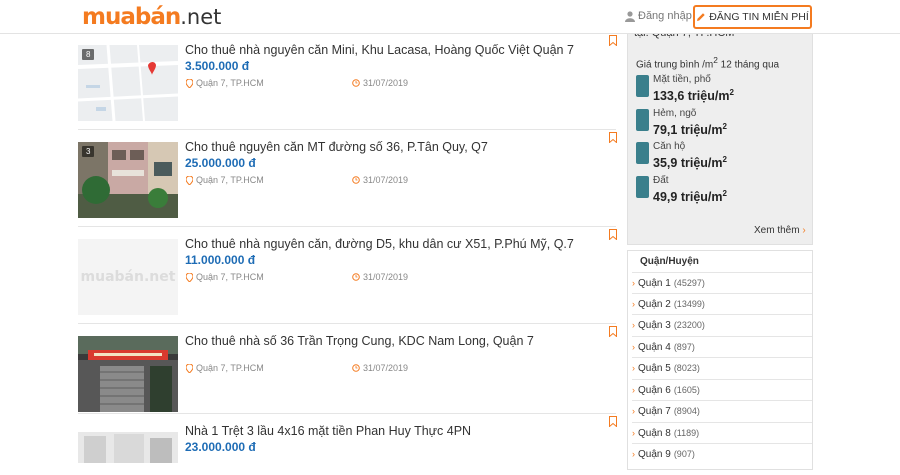 Image resolution: width=900 pixels, height=475 pixels. I want to click on building-photo, so click(128, 447).